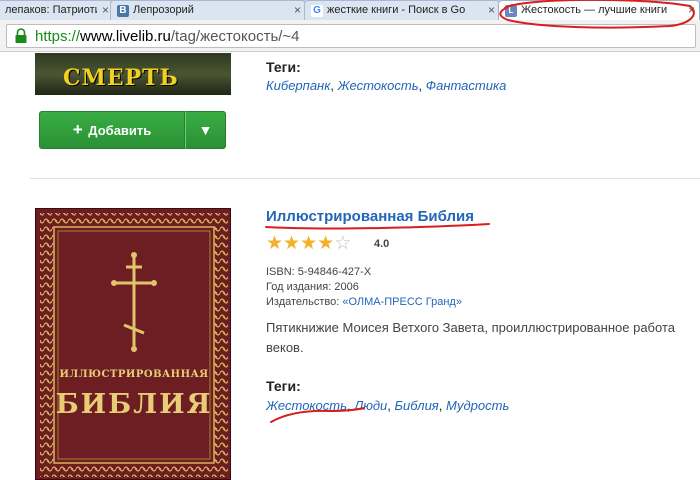 The image size is (700, 480). I want to click on book-cover-cyberpunk: СМЕРТЬ, so click(133, 74).